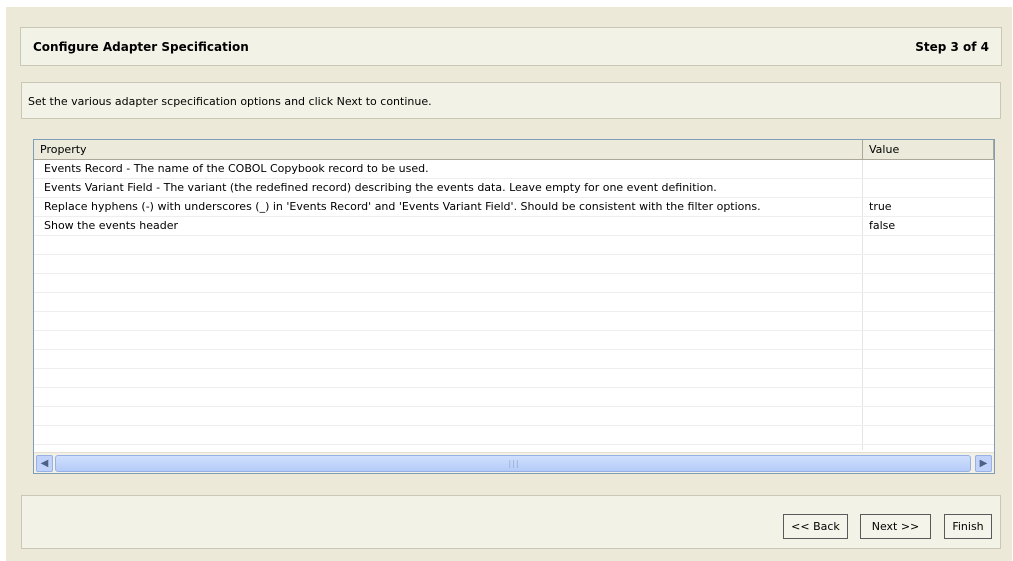  Describe the element at coordinates (44, 463) in the screenshot. I see `scroll-left-arrow-icon: ◀` at that location.